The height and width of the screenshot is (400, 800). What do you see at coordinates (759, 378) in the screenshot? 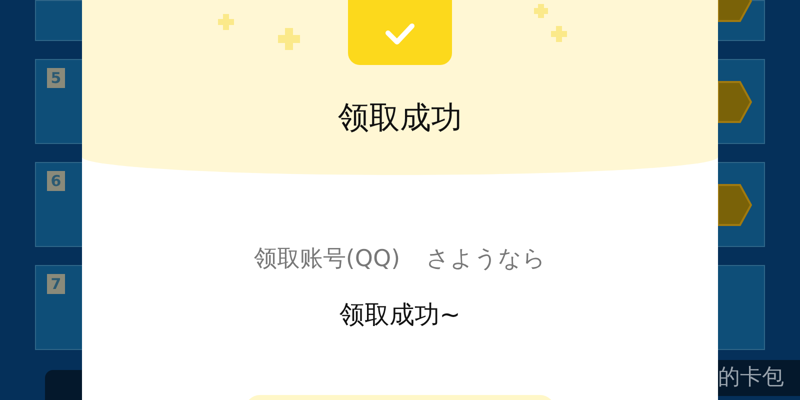
I see `card-pack-label: 的卡包` at bounding box center [759, 378].